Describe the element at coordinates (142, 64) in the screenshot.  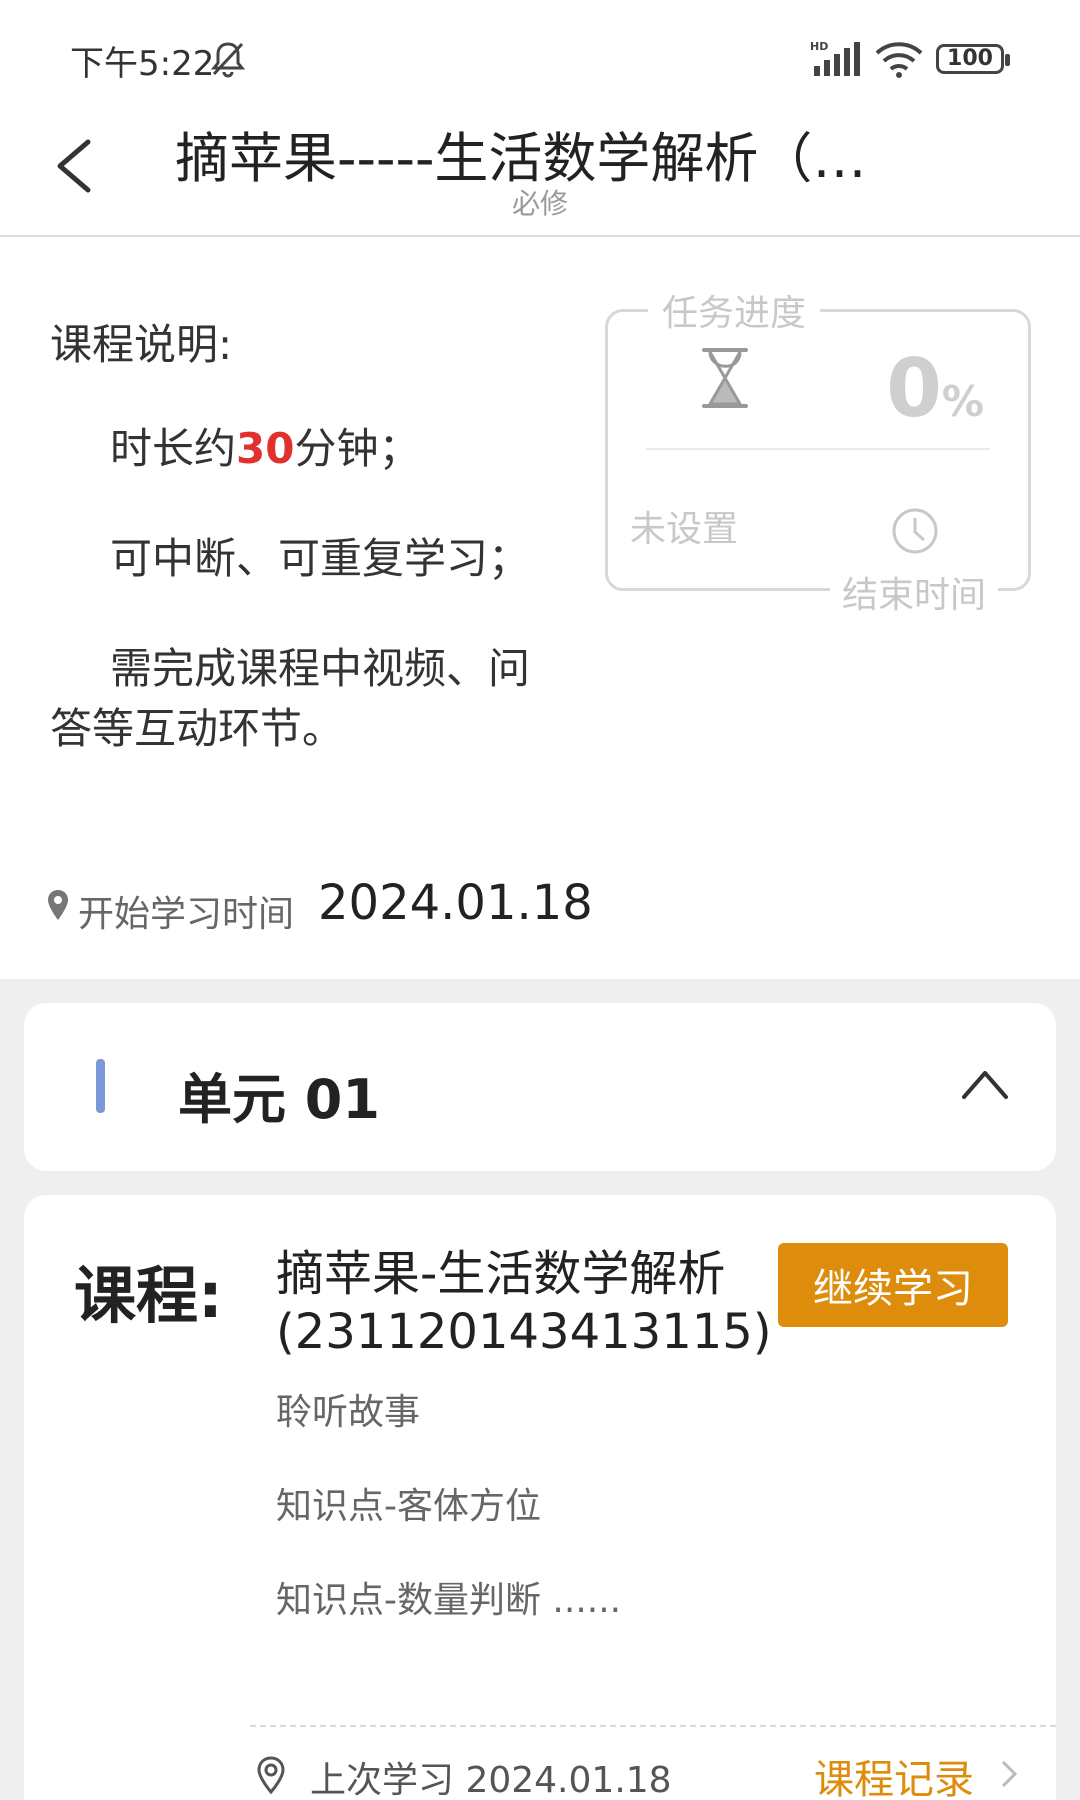
I see `status-time: 下午5:22` at that location.